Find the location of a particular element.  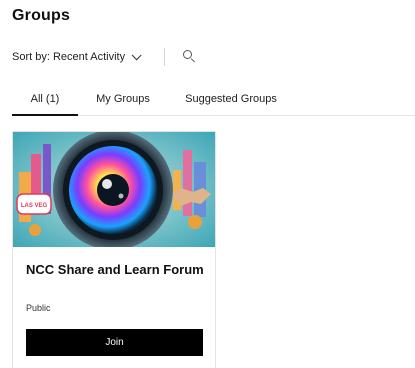

tab-all: All (1) is located at coordinates (45, 102).